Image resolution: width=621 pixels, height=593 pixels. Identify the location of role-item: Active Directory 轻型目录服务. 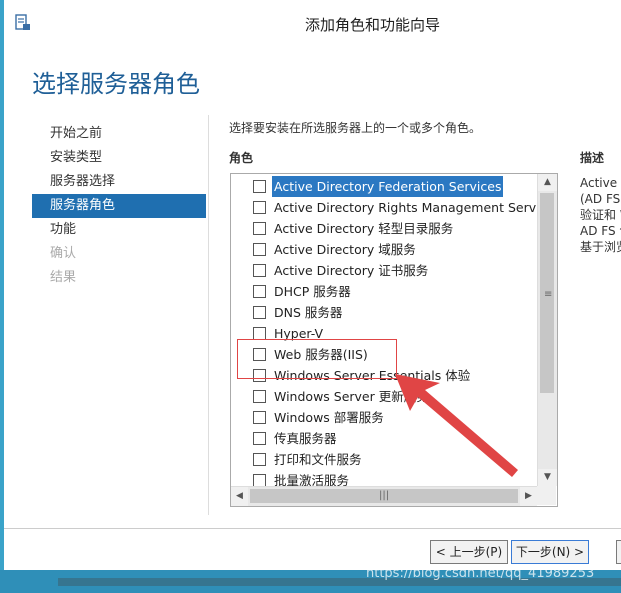
(384, 228).